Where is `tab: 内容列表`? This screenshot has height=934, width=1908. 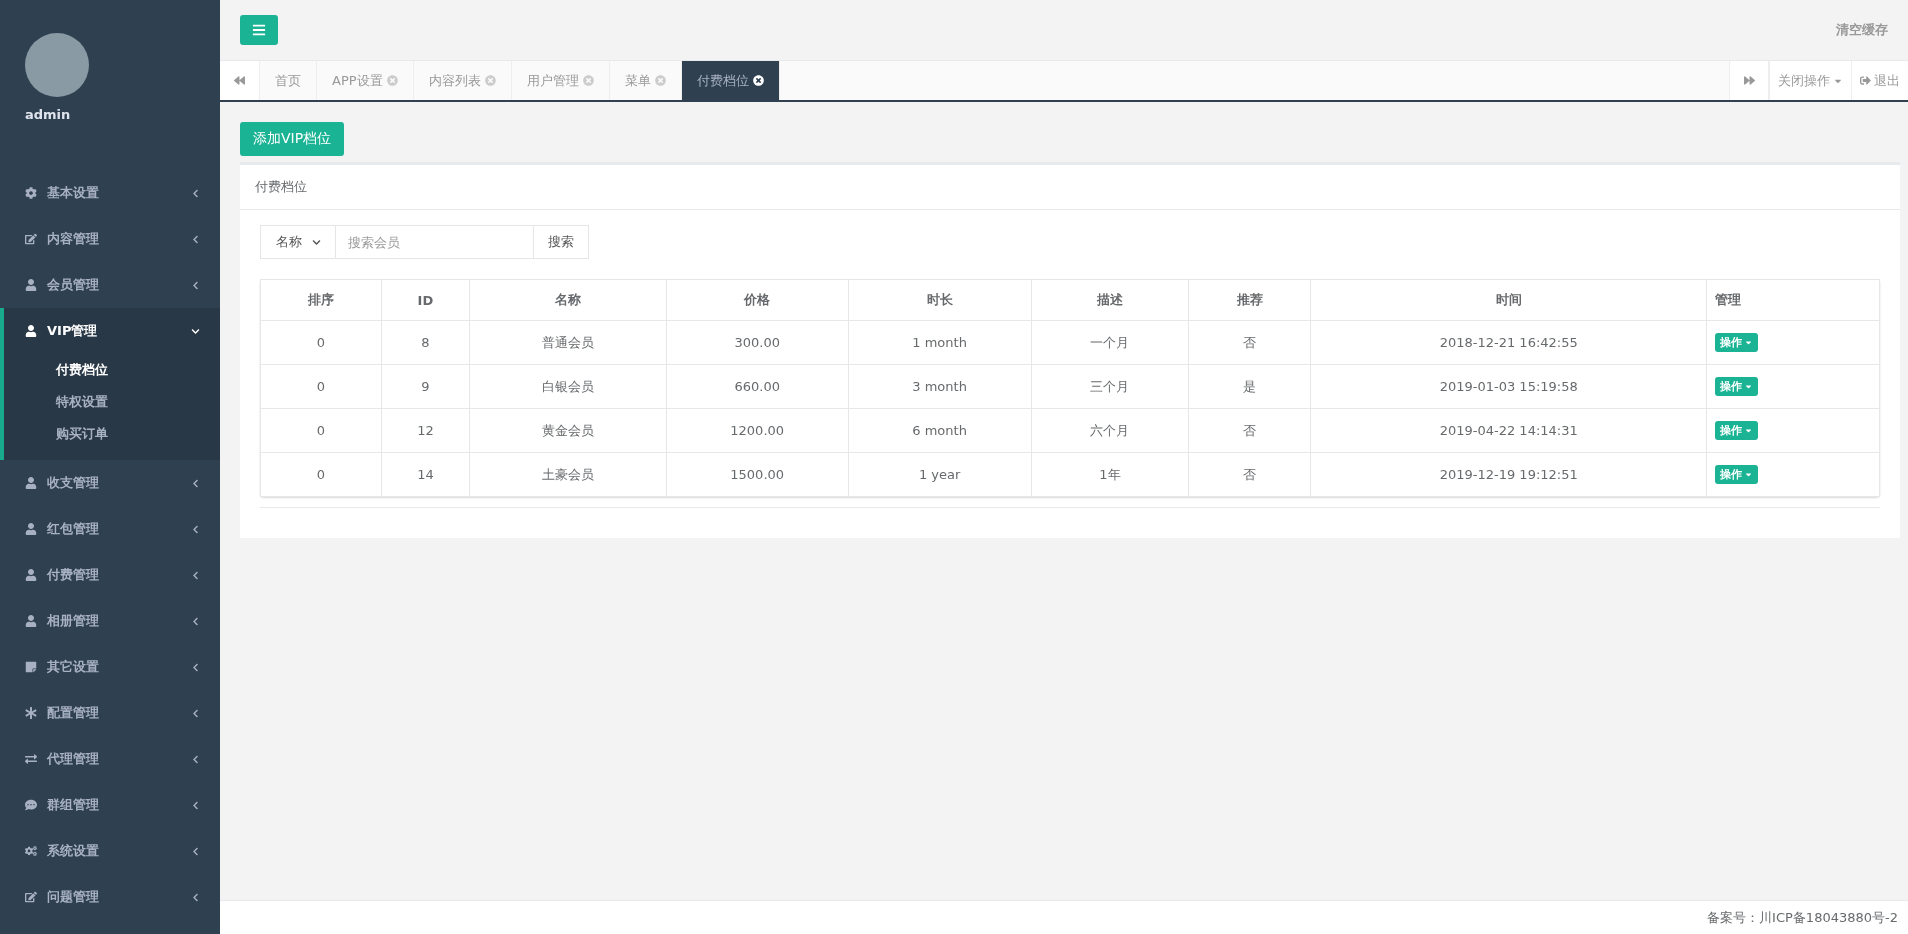
tab: 内容列表 is located at coordinates (462, 80).